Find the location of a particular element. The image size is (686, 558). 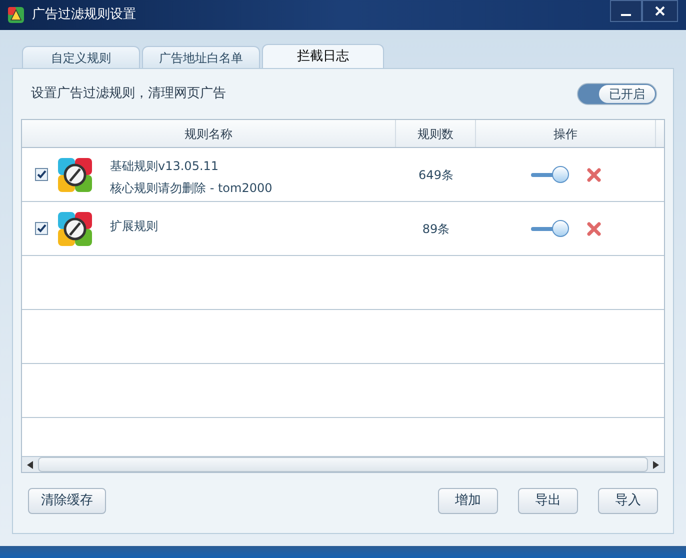

master-toggle: 已开启 is located at coordinates (617, 94).